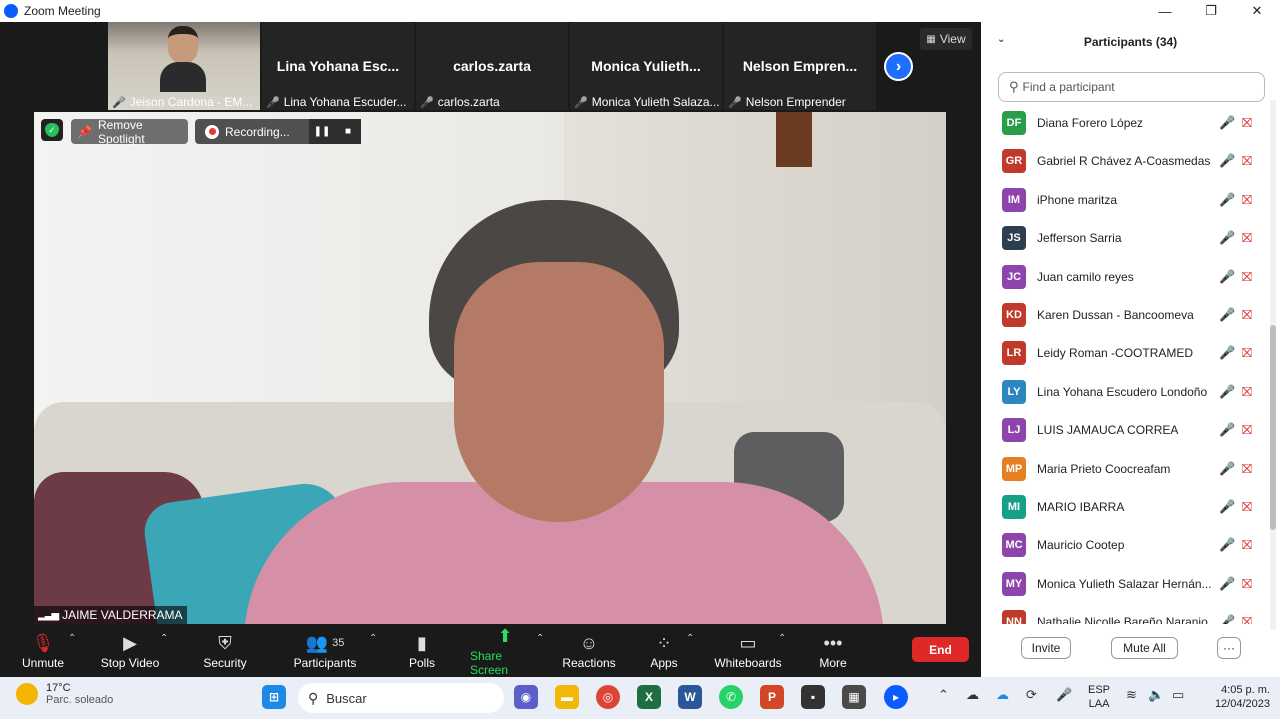 Image resolution: width=1280 pixels, height=719 pixels. Describe the element at coordinates (1125, 545) in the screenshot. I see `participant-row: MC Mauricio Cootep 🎤 ⛝` at that location.